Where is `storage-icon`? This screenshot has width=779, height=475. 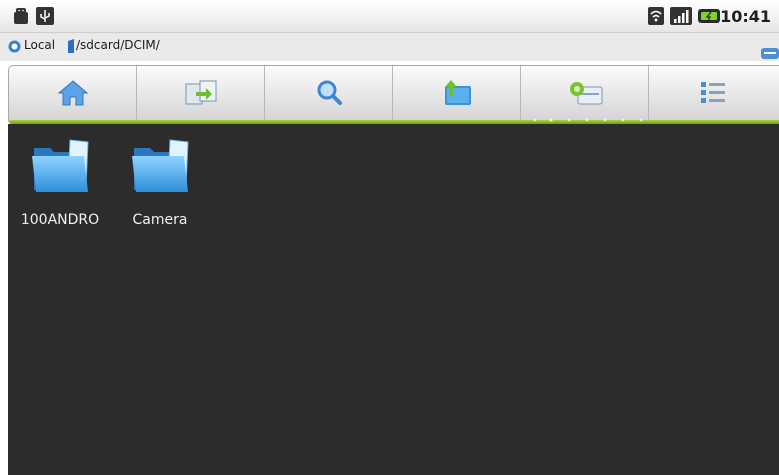 storage-icon is located at coordinates (14, 46).